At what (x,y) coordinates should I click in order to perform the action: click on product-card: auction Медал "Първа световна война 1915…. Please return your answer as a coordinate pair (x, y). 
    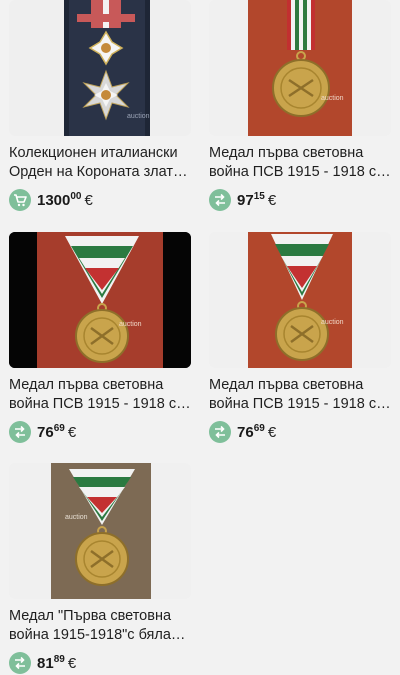
    Looking at the image, I should click on (100, 569).